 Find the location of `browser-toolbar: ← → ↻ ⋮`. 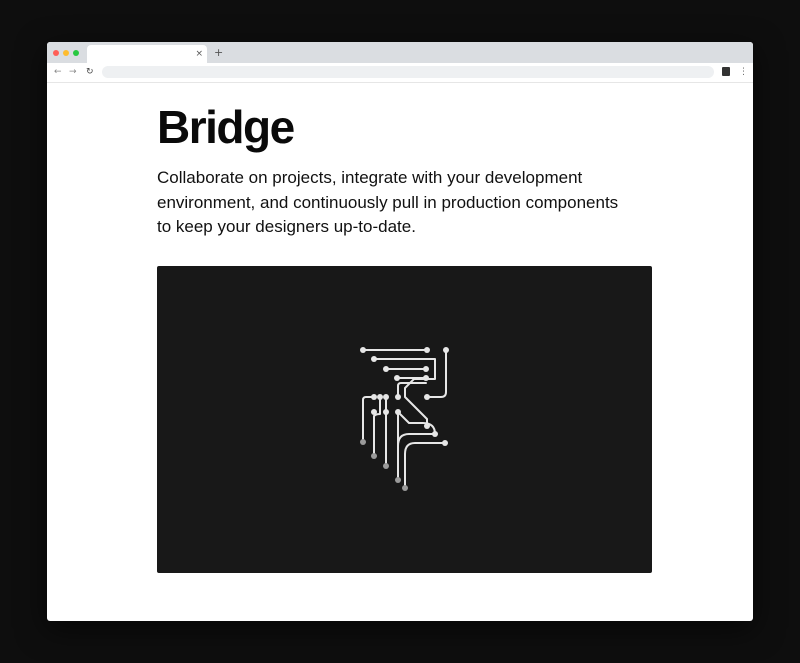

browser-toolbar: ← → ↻ ⋮ is located at coordinates (400, 73).